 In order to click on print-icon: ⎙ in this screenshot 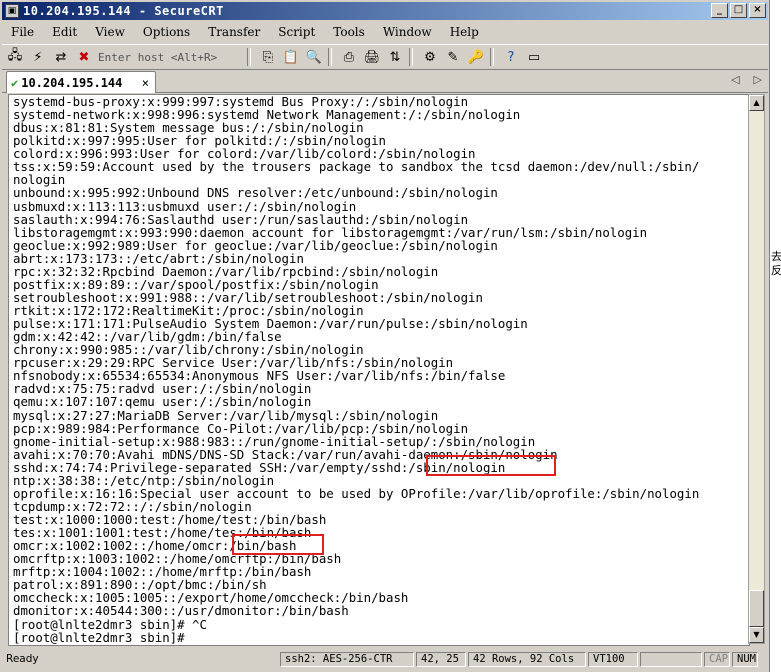, I will do `click(349, 57)`.